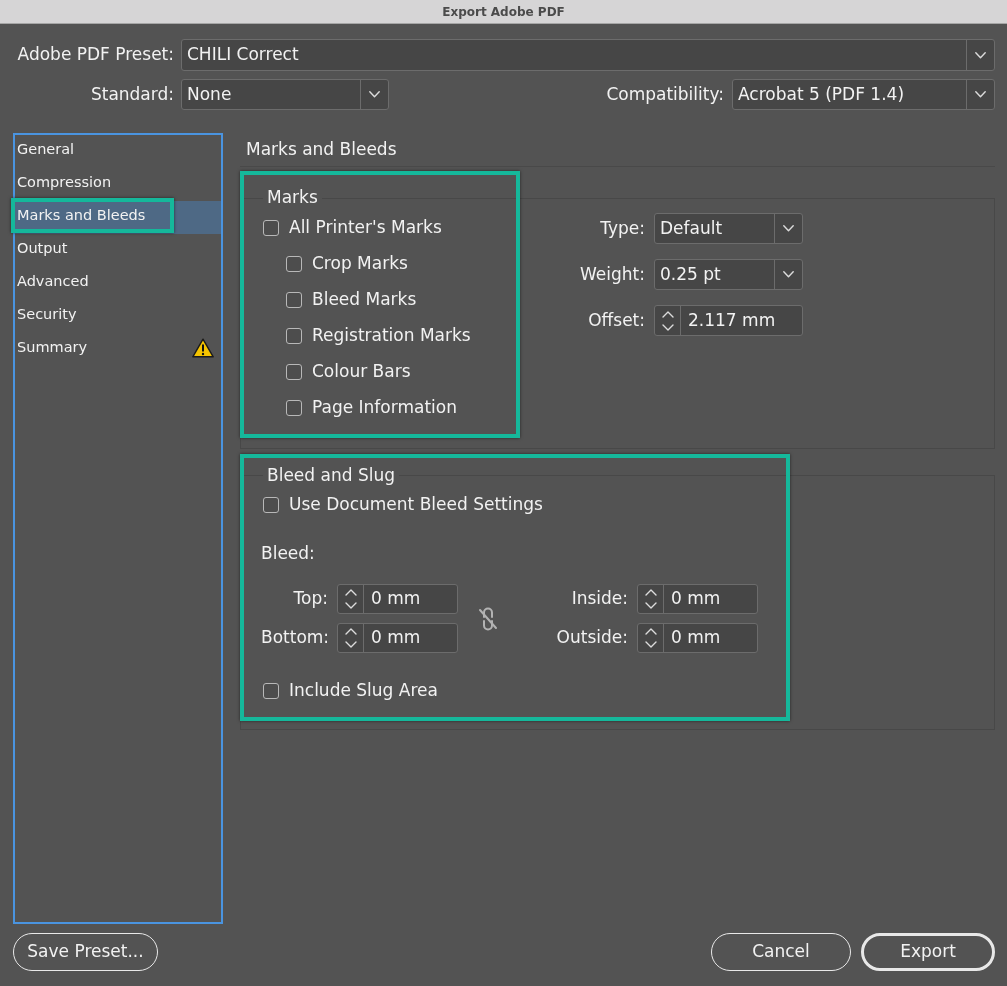 This screenshot has height=986, width=1007. Describe the element at coordinates (360, 264) in the screenshot. I see `checkbox-label: Crop Marks` at that location.